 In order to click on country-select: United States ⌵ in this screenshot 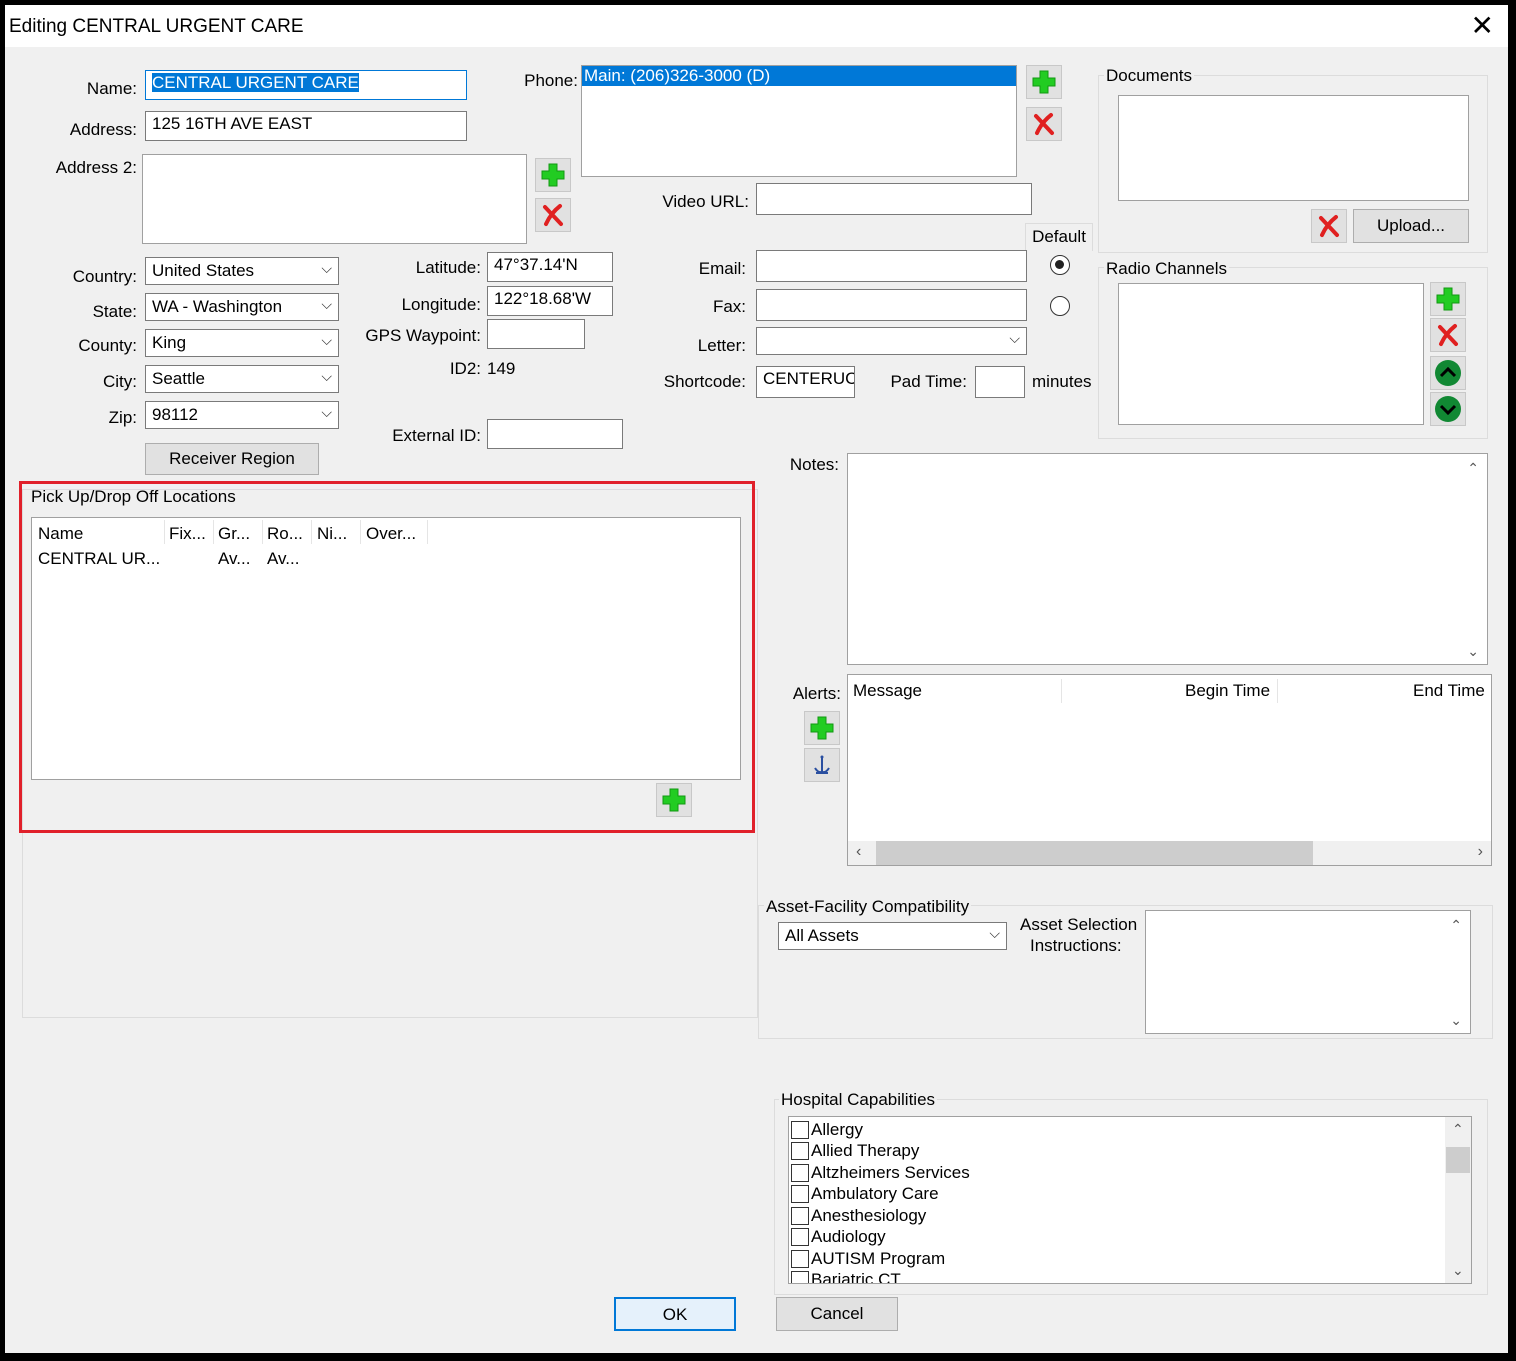, I will do `click(242, 271)`.